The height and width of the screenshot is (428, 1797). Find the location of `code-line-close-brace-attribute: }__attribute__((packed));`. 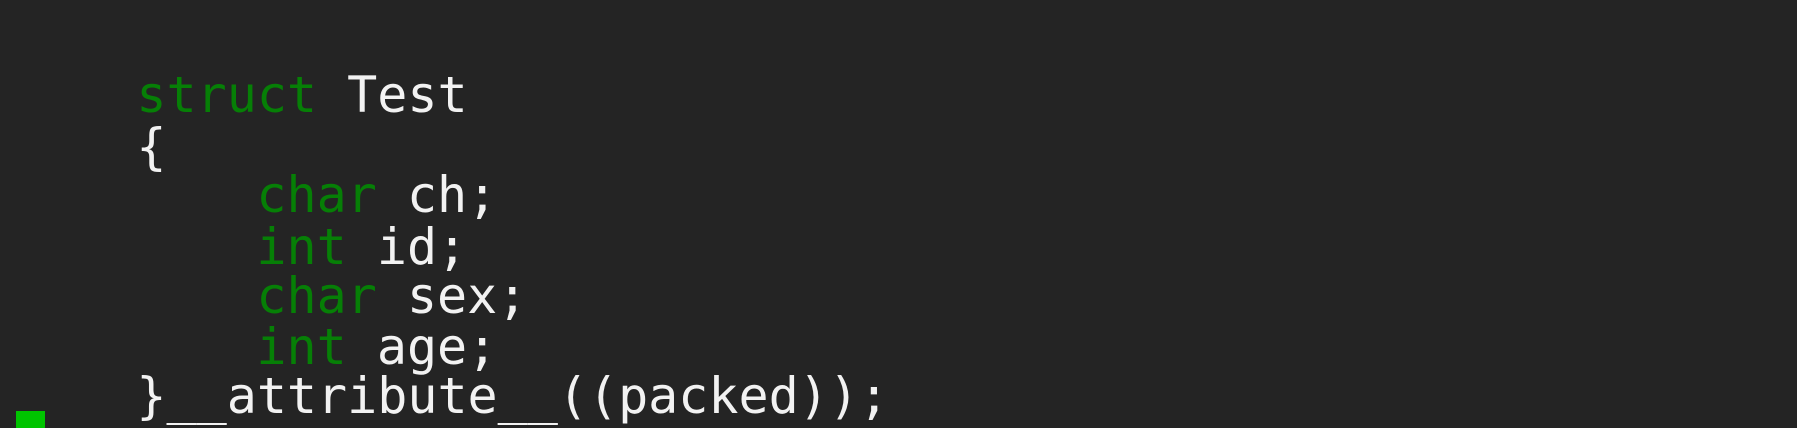

code-line-close-brace-attribute: }__attribute__((packed)); is located at coordinates (452, 367).